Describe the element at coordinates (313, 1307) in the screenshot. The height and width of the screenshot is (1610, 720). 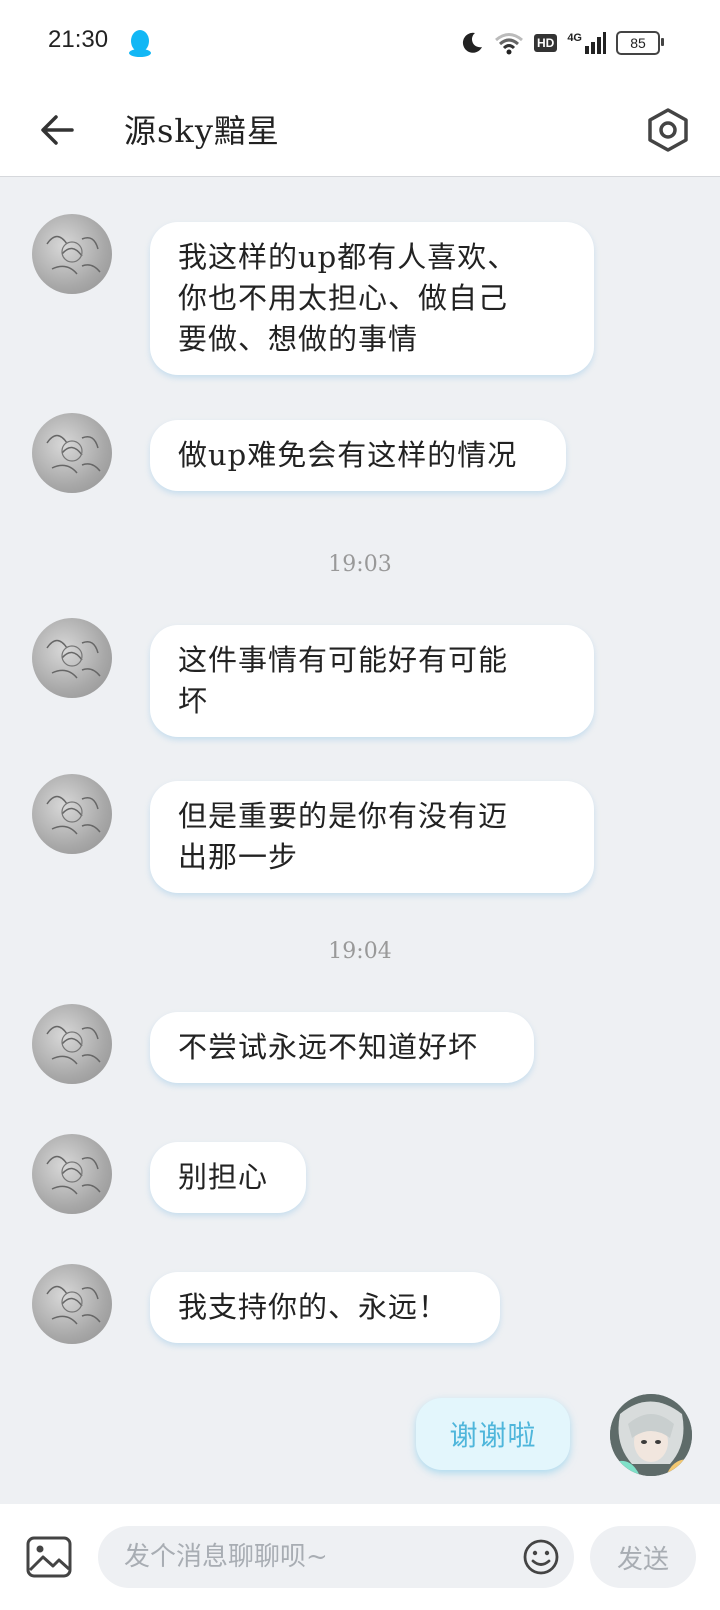
I see `message-text-line: 我支持你的、永远！` at that location.